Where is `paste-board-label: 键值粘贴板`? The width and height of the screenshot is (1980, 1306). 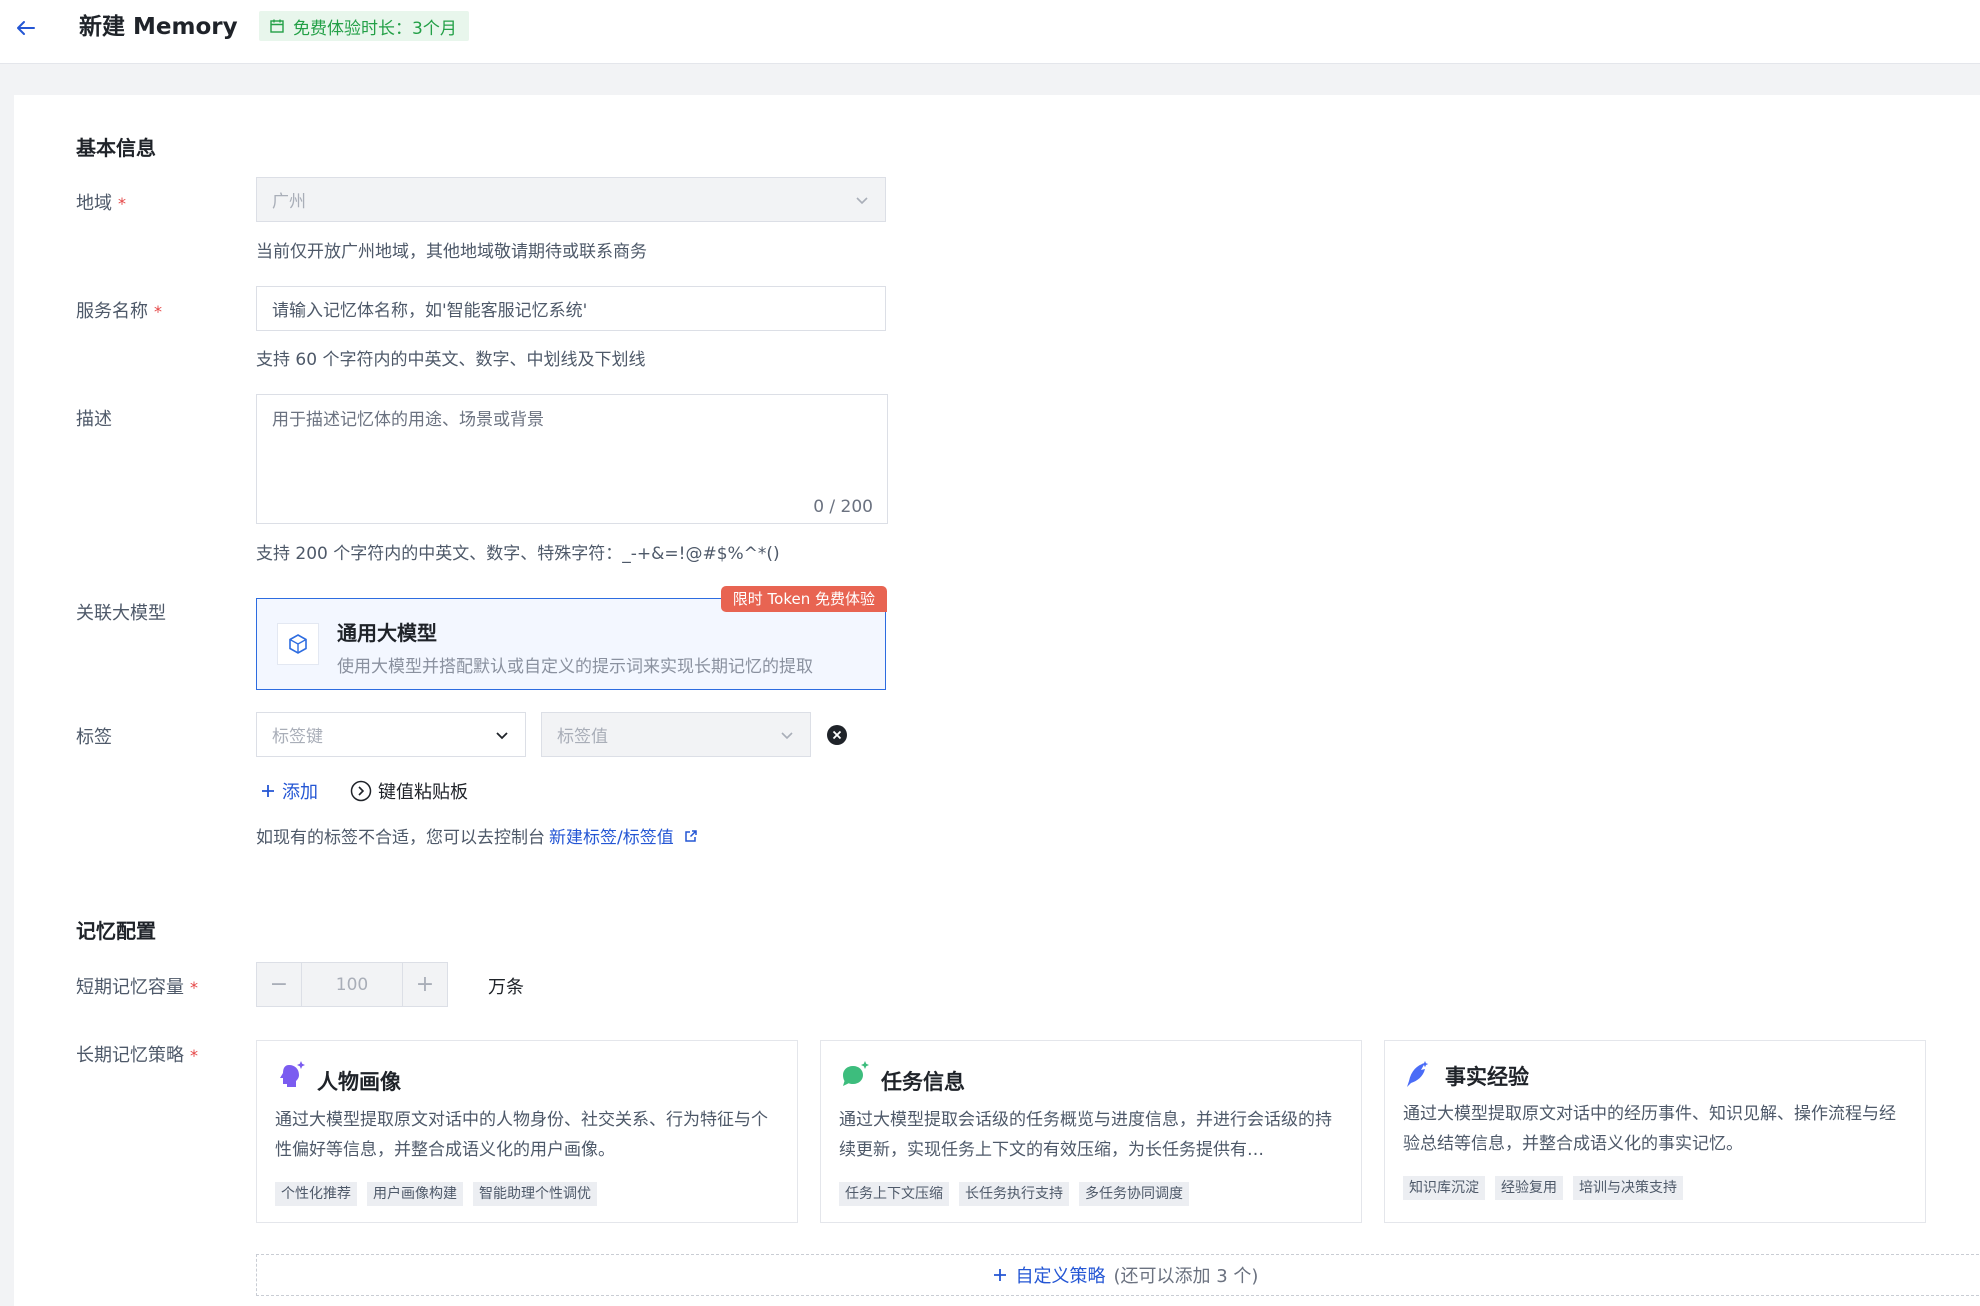
paste-board-label: 键值粘贴板 is located at coordinates (423, 792).